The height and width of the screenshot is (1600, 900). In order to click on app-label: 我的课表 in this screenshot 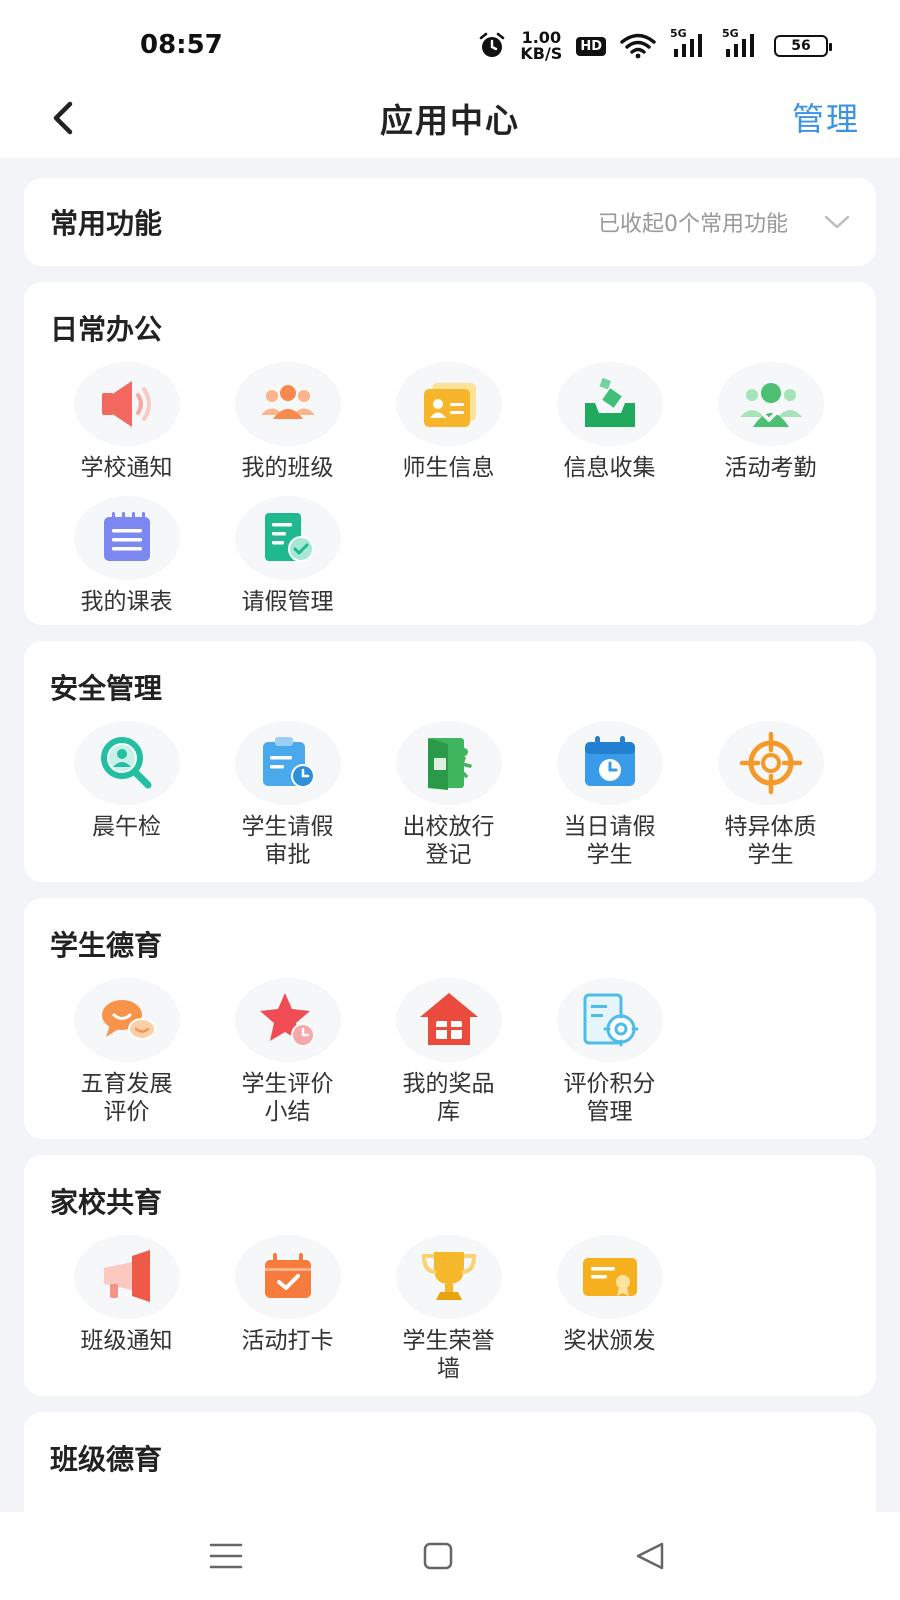, I will do `click(126, 602)`.